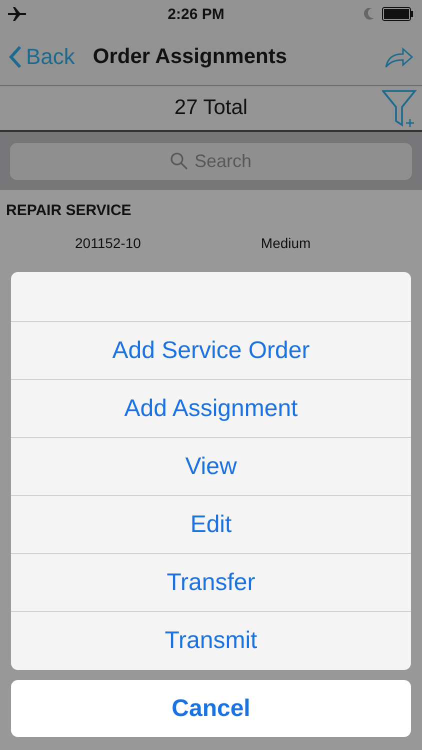  I want to click on action-option: Transfer, so click(211, 583).